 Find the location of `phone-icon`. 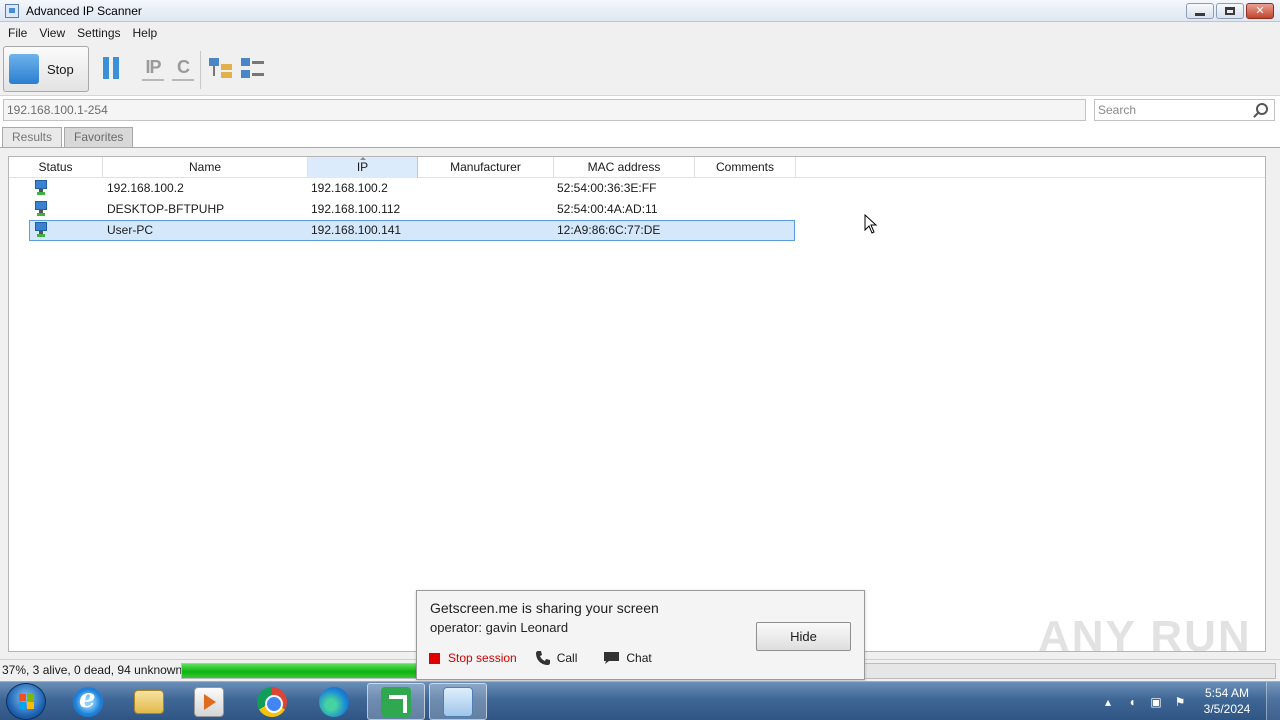

phone-icon is located at coordinates (542, 658).